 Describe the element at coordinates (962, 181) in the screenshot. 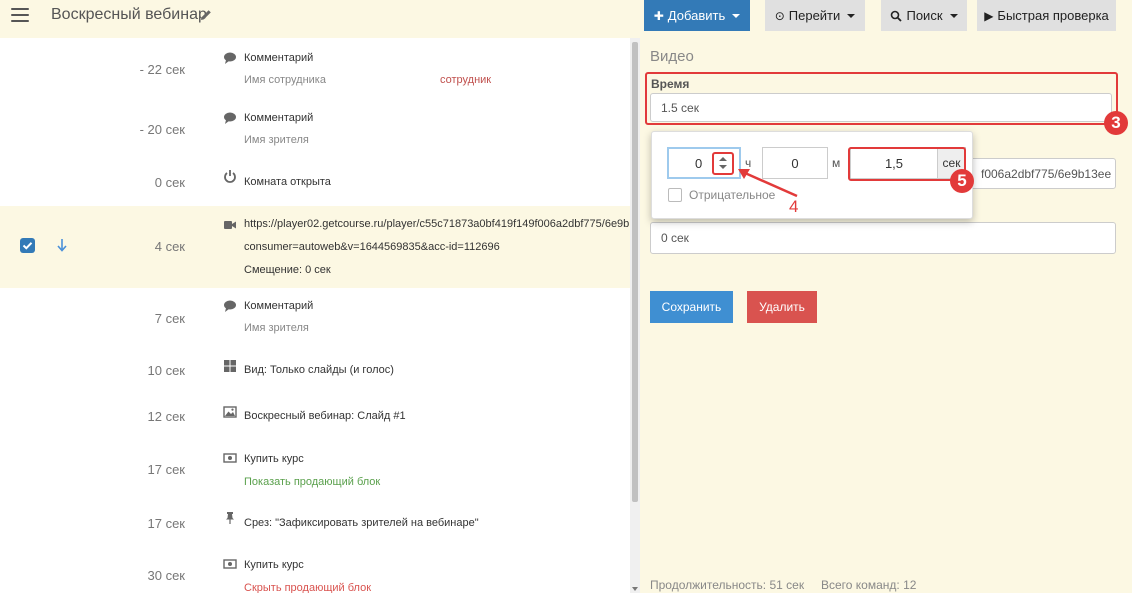

I see `annotation-badge-5: 5` at that location.